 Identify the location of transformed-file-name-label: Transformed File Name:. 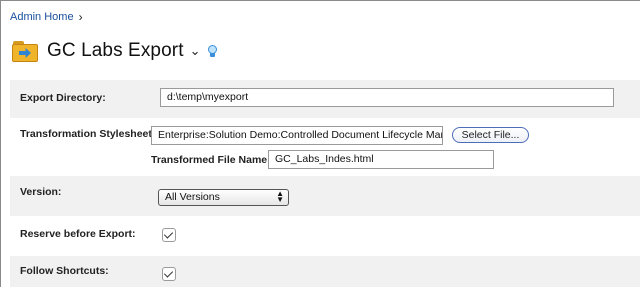
(211, 160).